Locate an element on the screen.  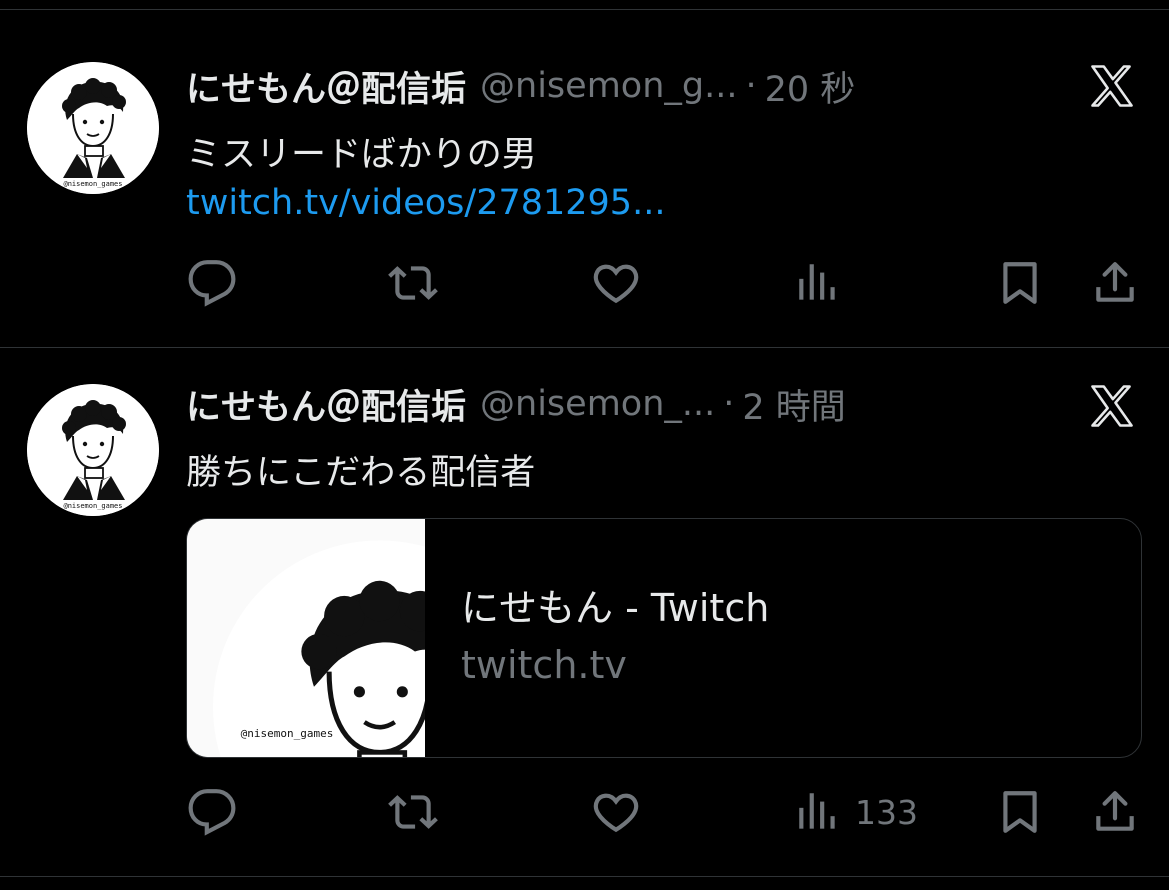
card-domain: twitch.tv is located at coordinates (544, 665).